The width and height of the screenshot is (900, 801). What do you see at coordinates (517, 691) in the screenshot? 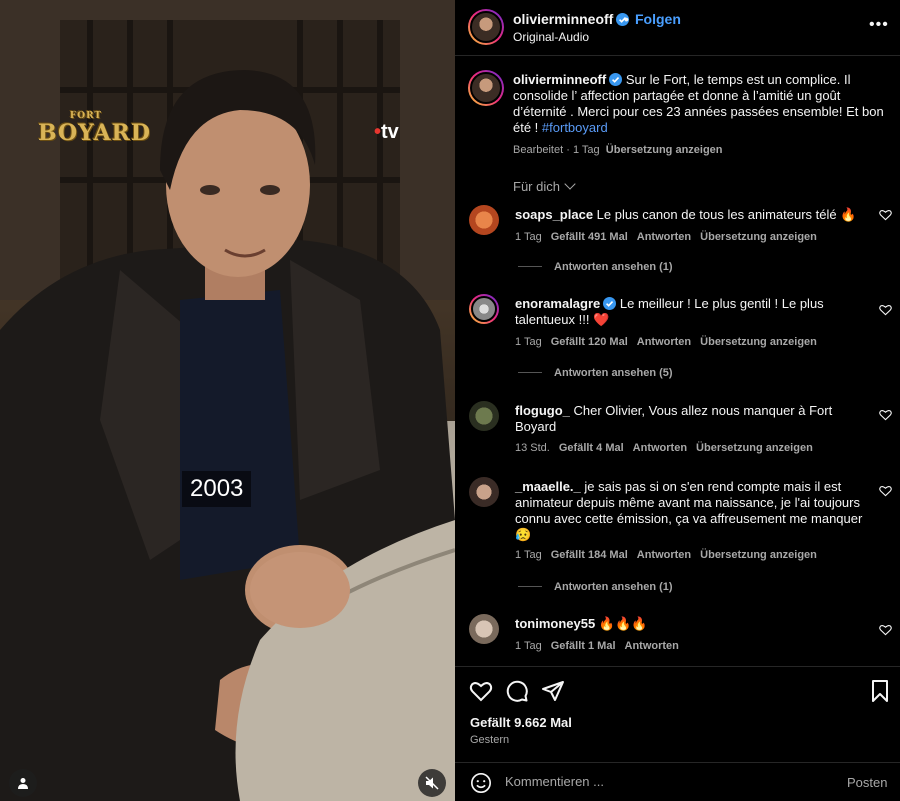
I see `comment-bubble-icon` at bounding box center [517, 691].